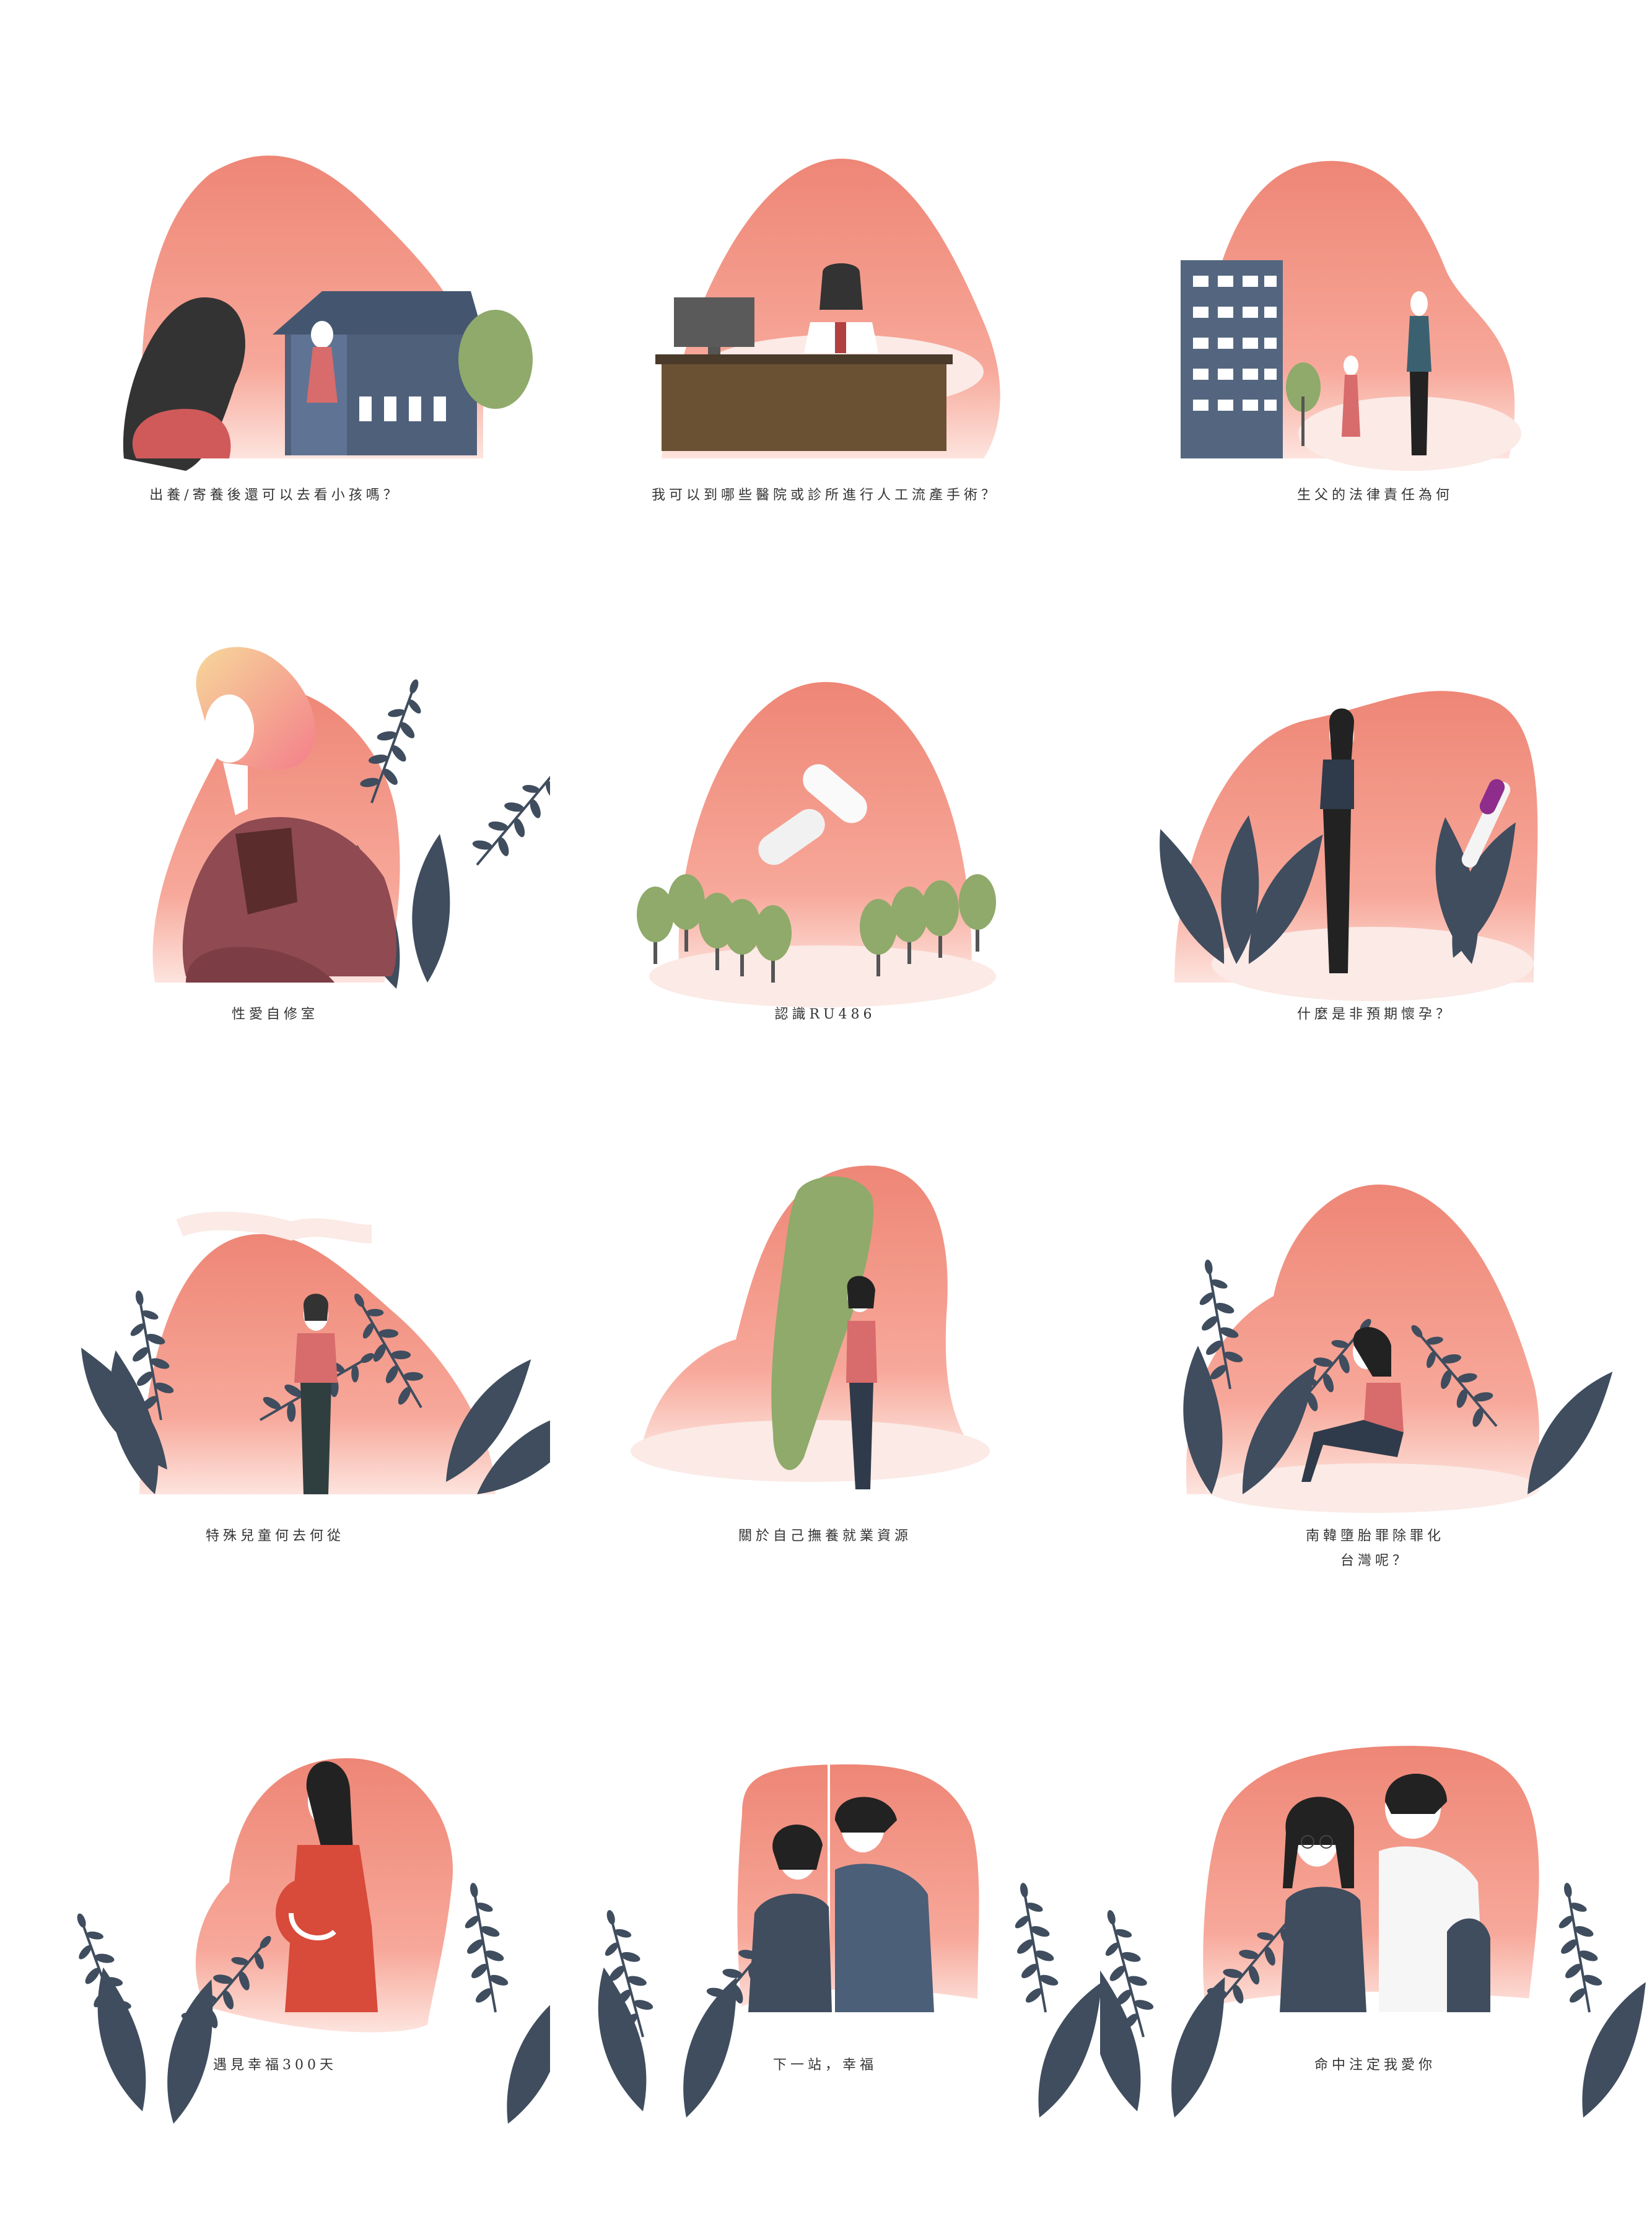 This screenshot has width=1652, height=2221. Describe the element at coordinates (1351, 316) in the screenshot. I see `father-building-illustration` at that location.